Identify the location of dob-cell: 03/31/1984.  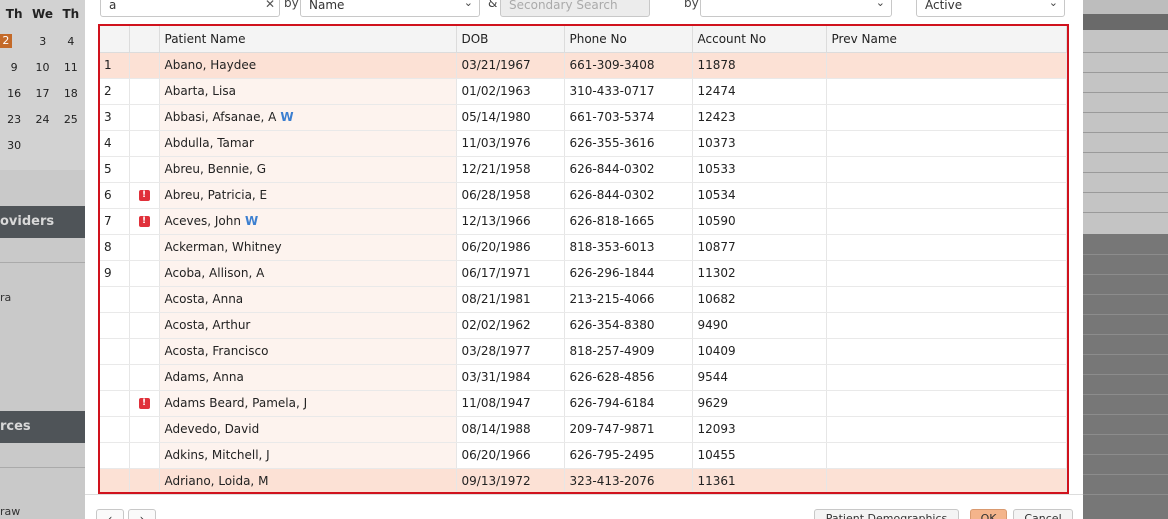
(510, 377).